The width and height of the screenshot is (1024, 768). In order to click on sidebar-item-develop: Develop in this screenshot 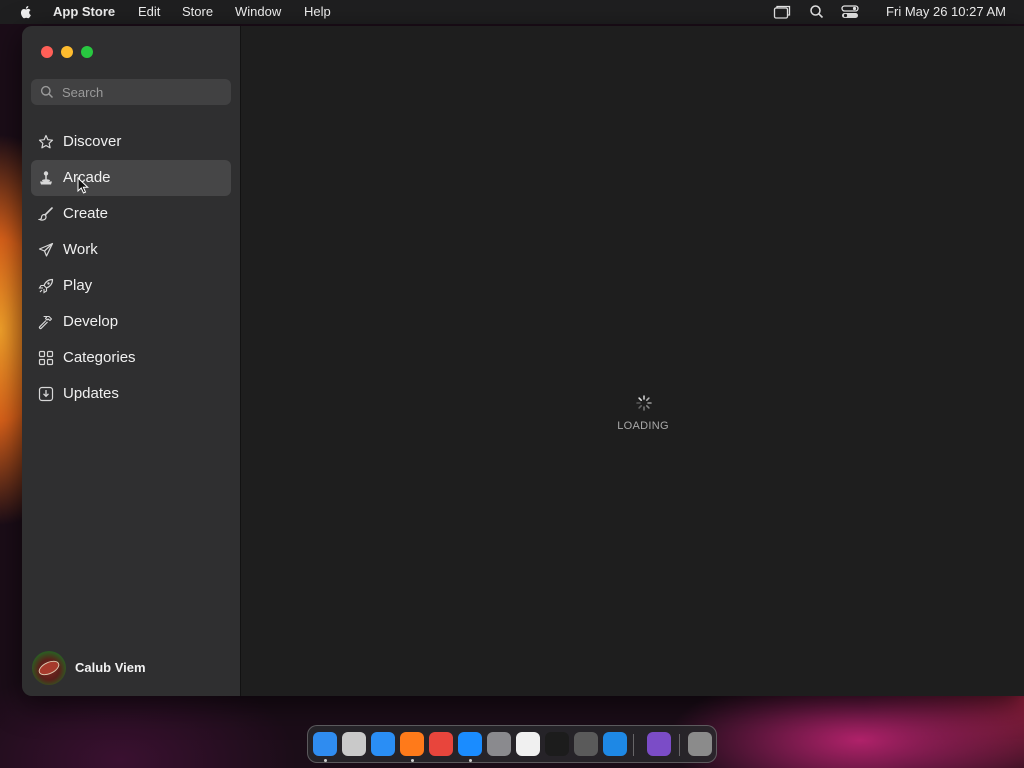, I will do `click(131, 322)`.